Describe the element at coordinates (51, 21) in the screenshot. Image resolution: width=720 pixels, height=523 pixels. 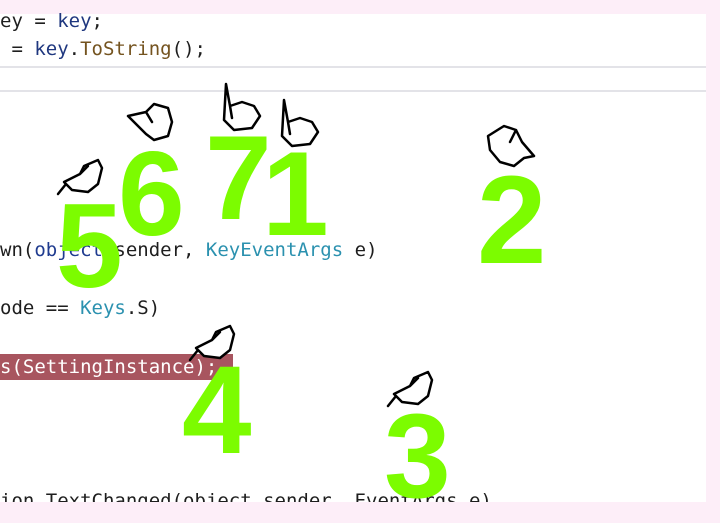
I see `code-line-1: ey = key;` at that location.